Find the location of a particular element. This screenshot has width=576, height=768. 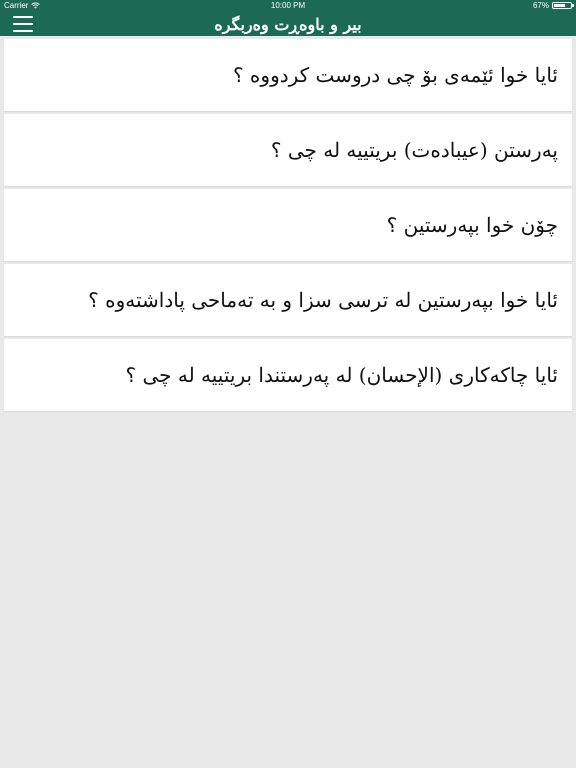

question-text: پەرستن (عیبادەت) بریتییە لە چی ؟ is located at coordinates (414, 150).